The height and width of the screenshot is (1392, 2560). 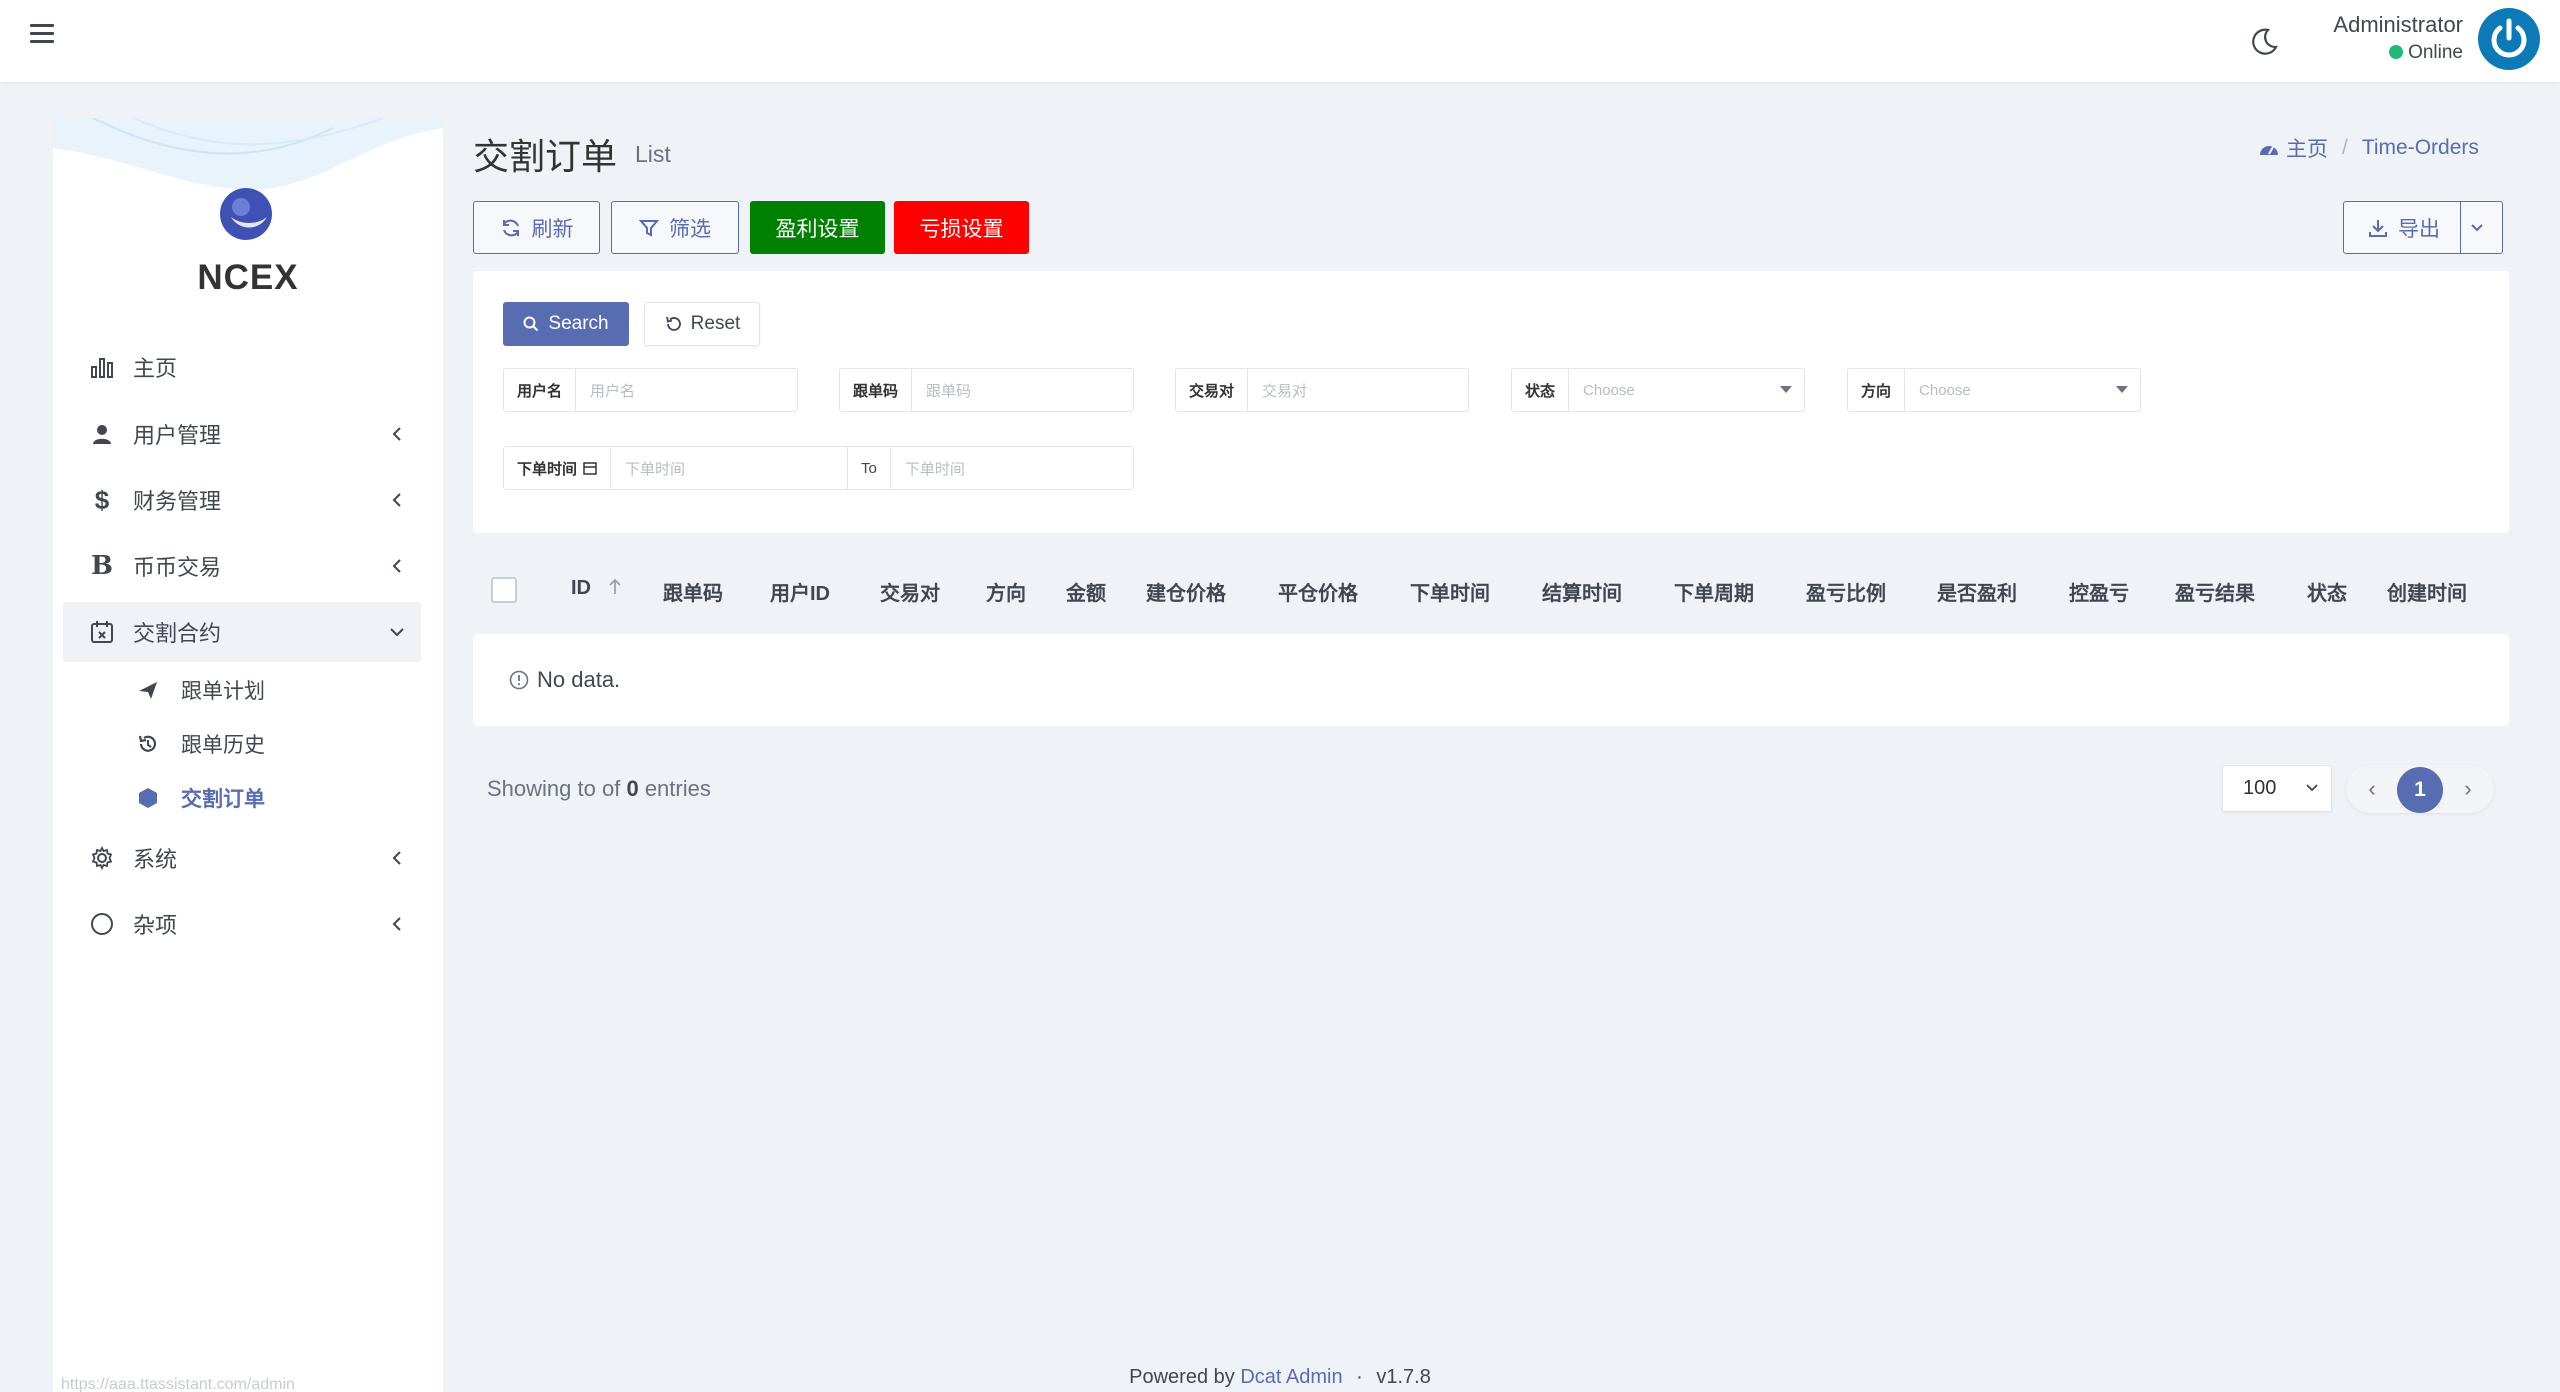 What do you see at coordinates (242, 924) in the screenshot?
I see `sidebar-item-misc: 杂项` at bounding box center [242, 924].